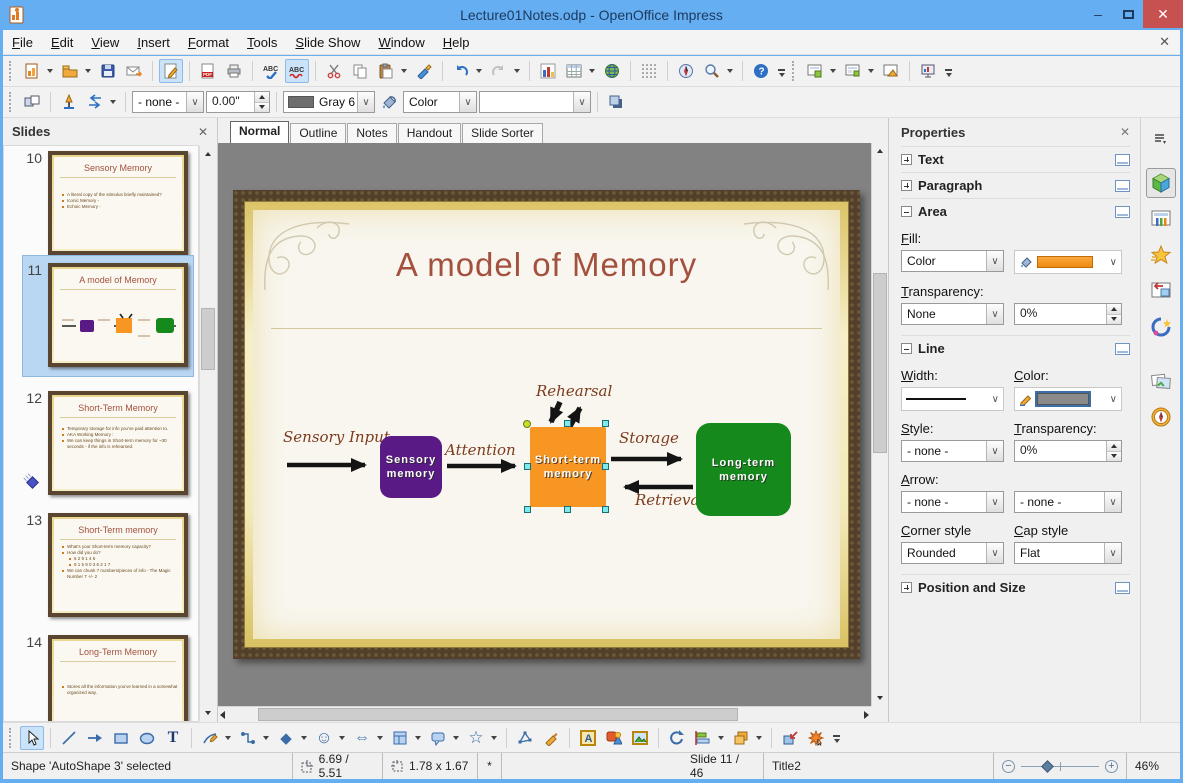 The image size is (1183, 783). What do you see at coordinates (262, 107) in the screenshot?
I see `line-width-down-icon` at bounding box center [262, 107].